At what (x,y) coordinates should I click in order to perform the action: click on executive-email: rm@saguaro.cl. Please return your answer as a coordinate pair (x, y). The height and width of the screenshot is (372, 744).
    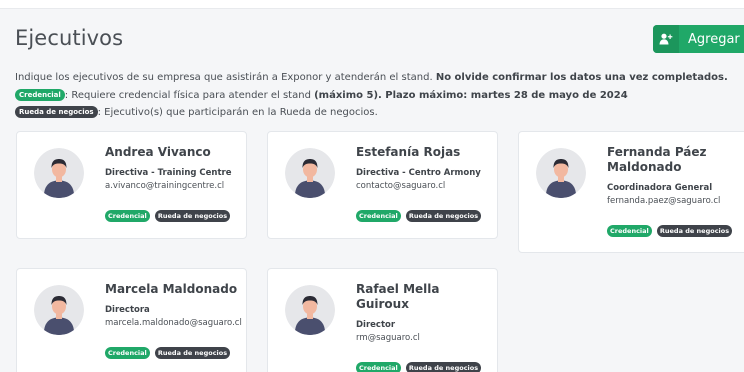
    Looking at the image, I should click on (388, 338).